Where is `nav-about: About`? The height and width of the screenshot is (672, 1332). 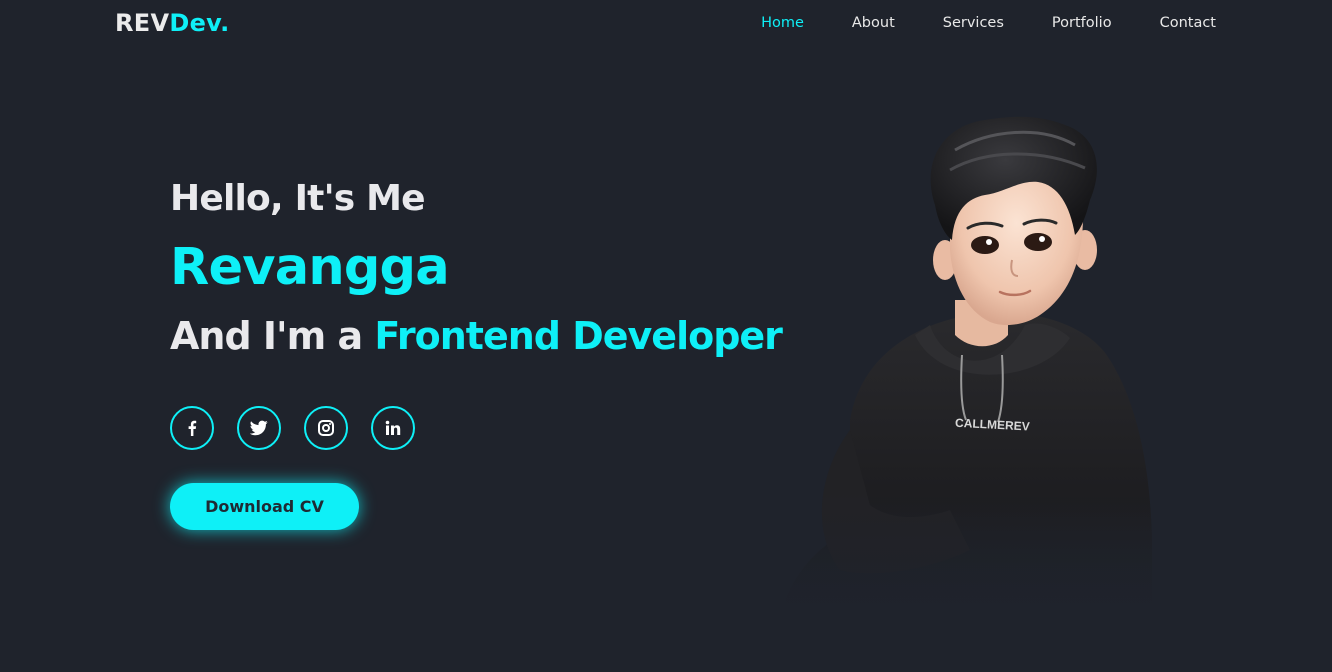 nav-about: About is located at coordinates (873, 23).